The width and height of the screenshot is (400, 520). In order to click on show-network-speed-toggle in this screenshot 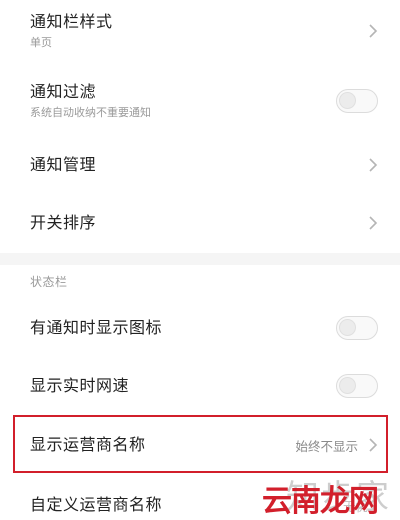, I will do `click(357, 386)`.